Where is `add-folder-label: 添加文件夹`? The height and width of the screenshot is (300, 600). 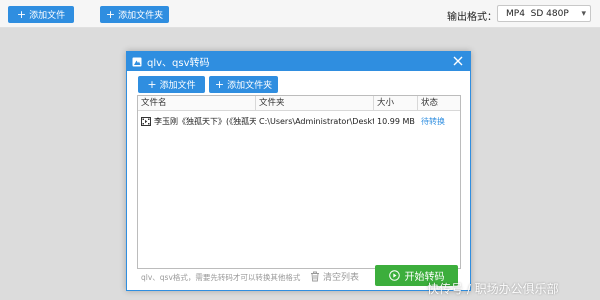
add-folder-label: 添加文件夹 is located at coordinates (141, 16).